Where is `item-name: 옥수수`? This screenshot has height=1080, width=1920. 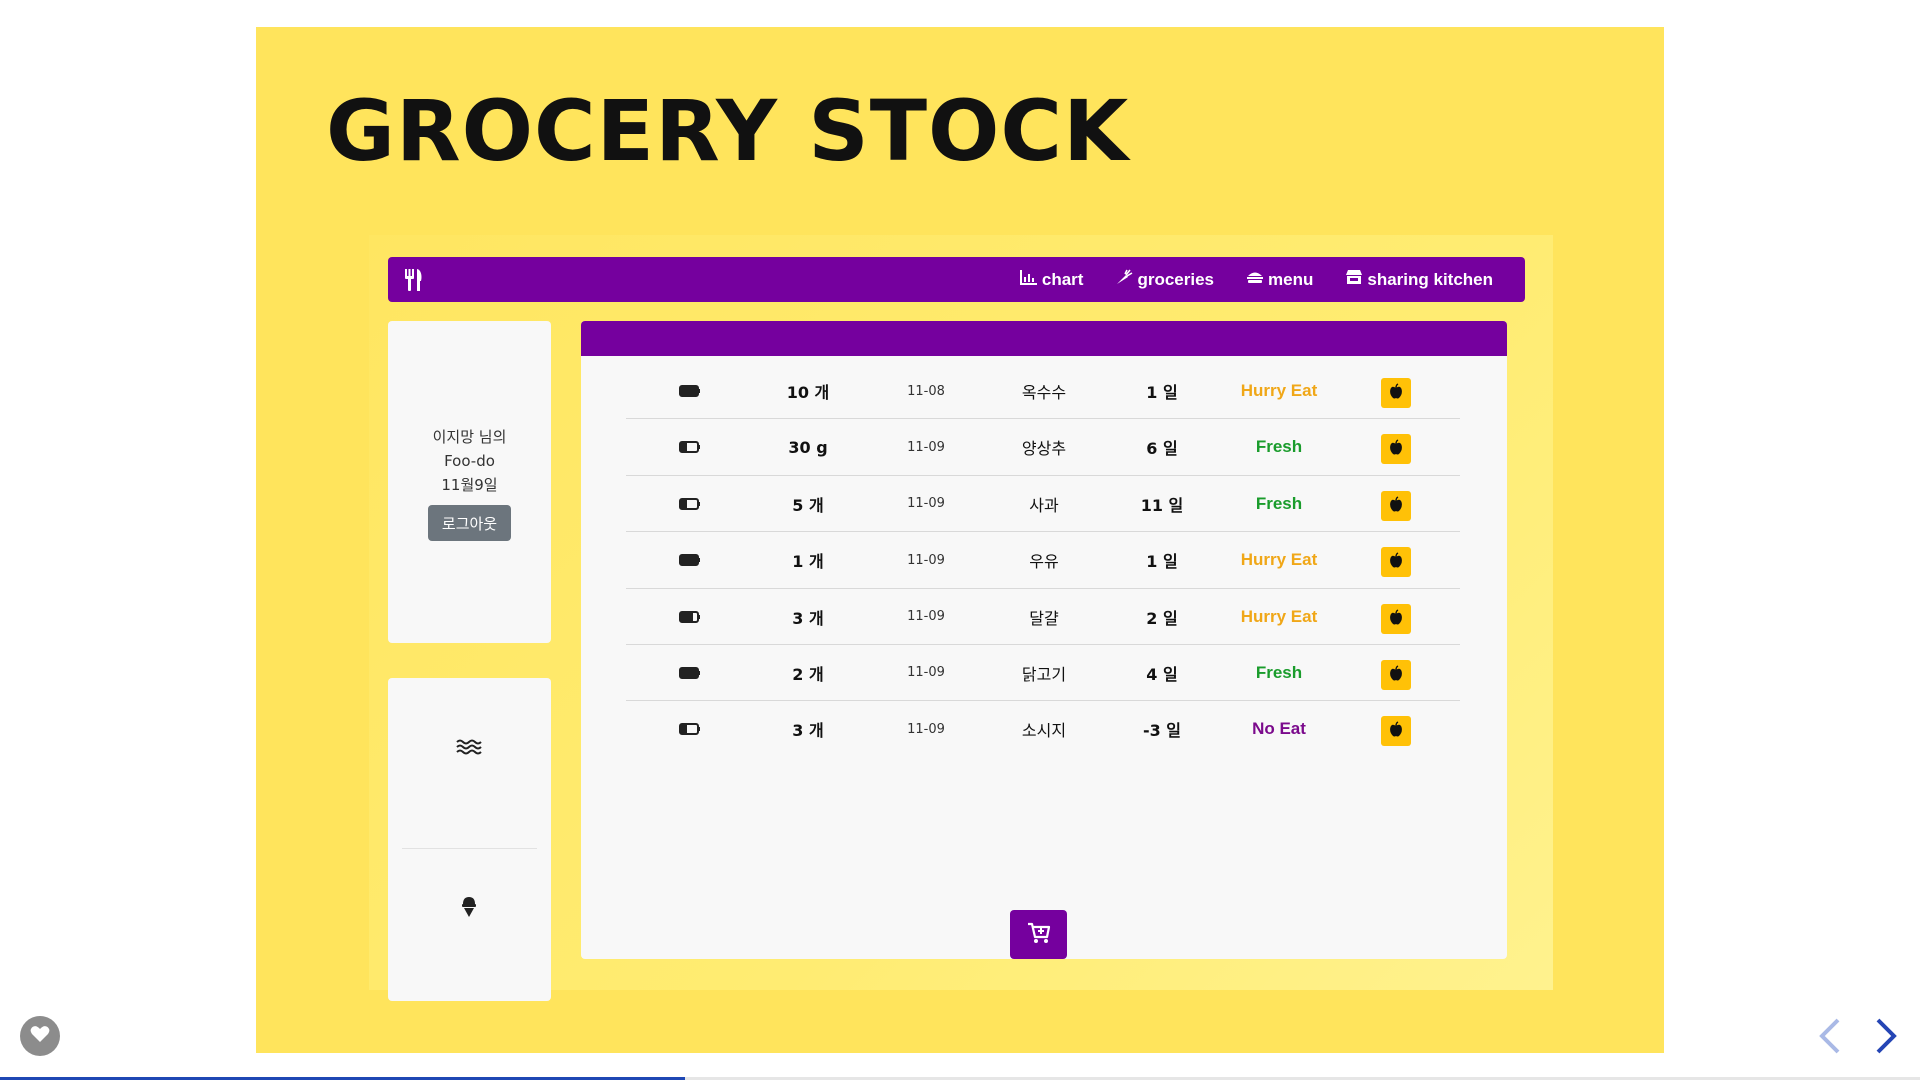 item-name: 옥수수 is located at coordinates (1044, 392).